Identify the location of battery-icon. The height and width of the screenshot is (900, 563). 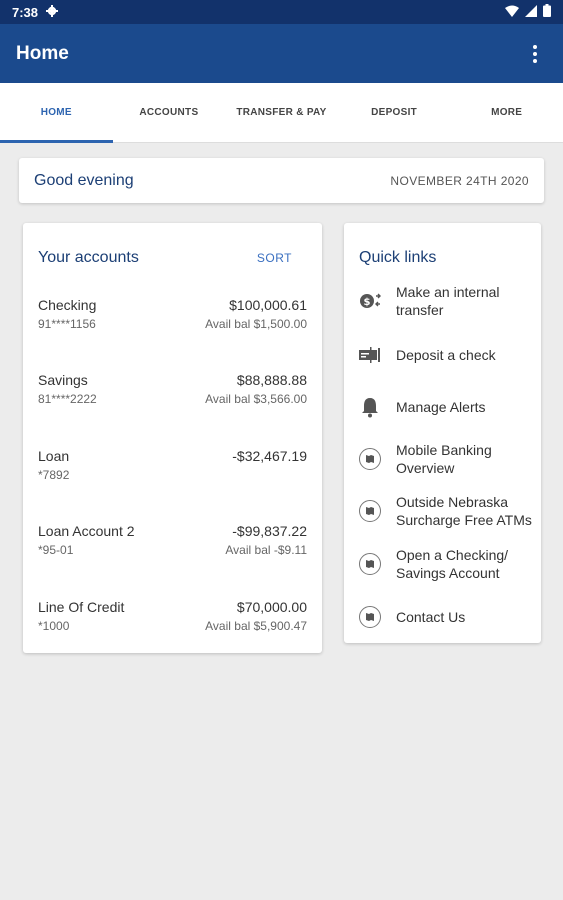
(547, 12).